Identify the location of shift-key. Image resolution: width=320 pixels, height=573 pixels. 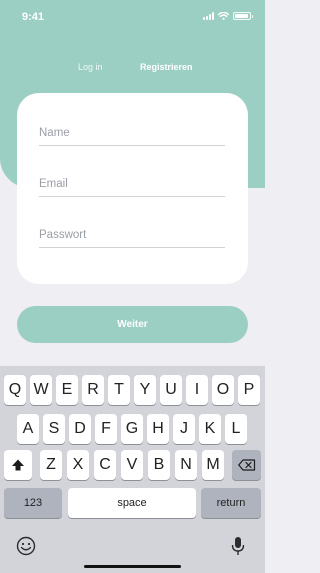
(18, 465).